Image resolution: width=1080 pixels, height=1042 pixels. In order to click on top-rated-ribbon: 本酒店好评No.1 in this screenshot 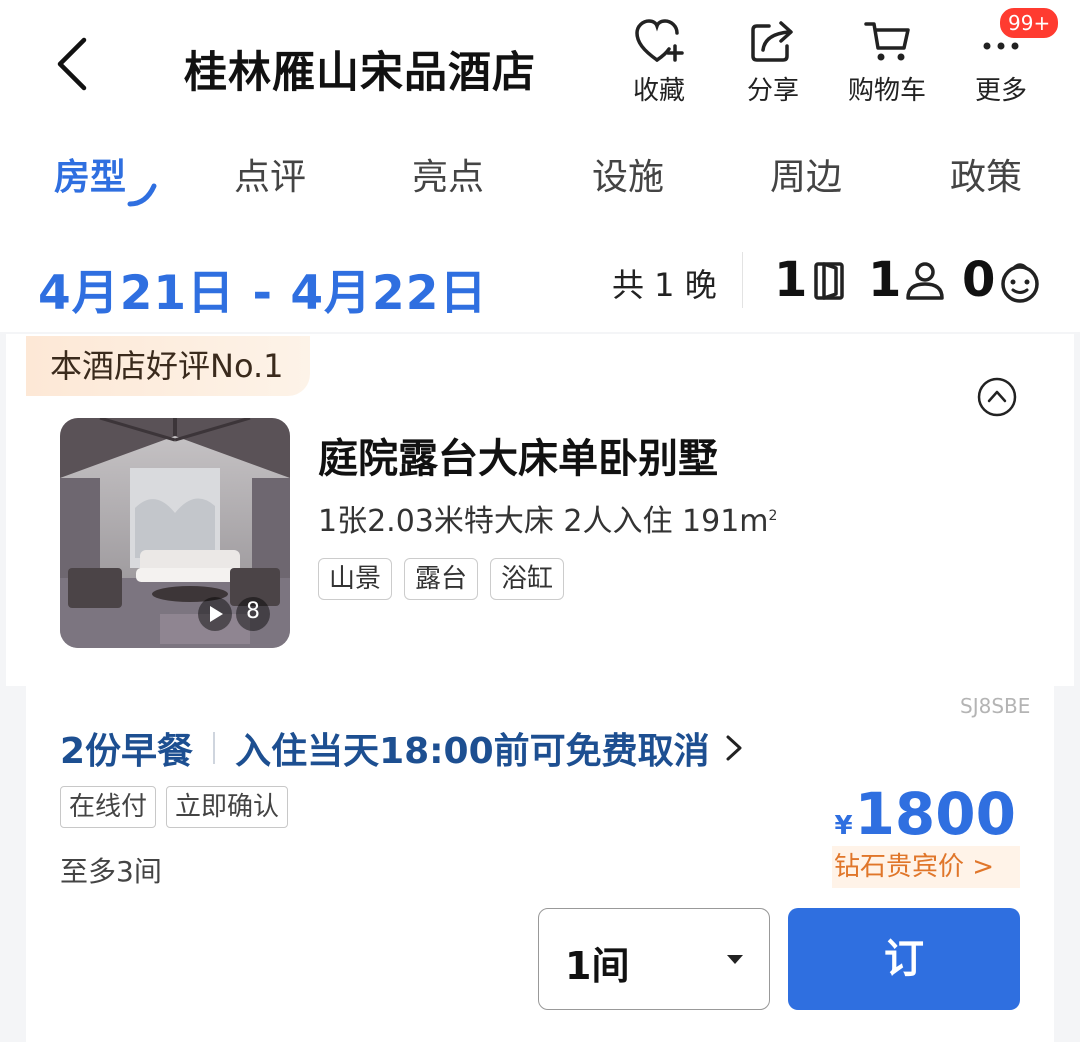, I will do `click(168, 366)`.